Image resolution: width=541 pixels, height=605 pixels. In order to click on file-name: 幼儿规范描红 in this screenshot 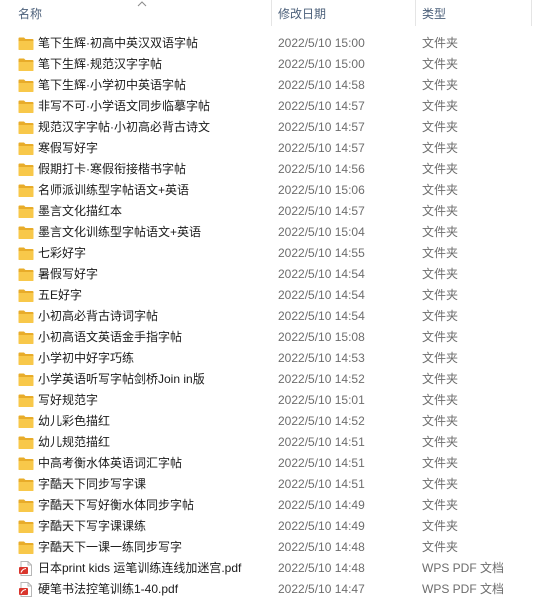, I will do `click(74, 442)`.